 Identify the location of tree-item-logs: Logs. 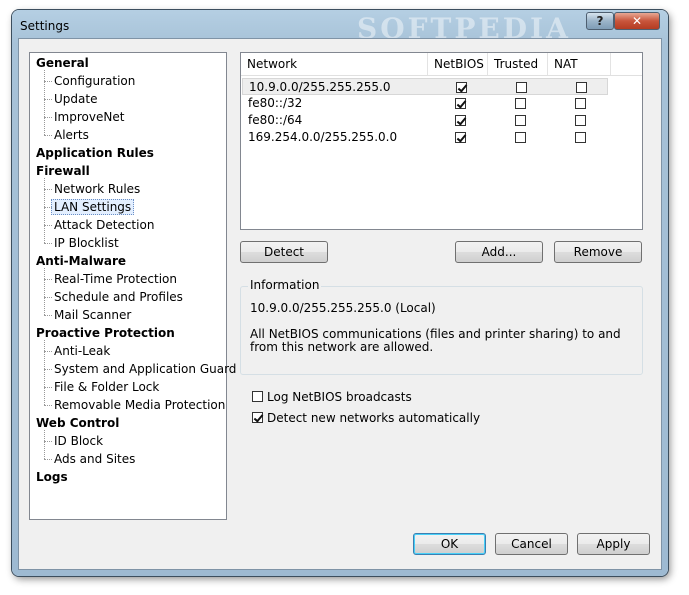
(52, 477).